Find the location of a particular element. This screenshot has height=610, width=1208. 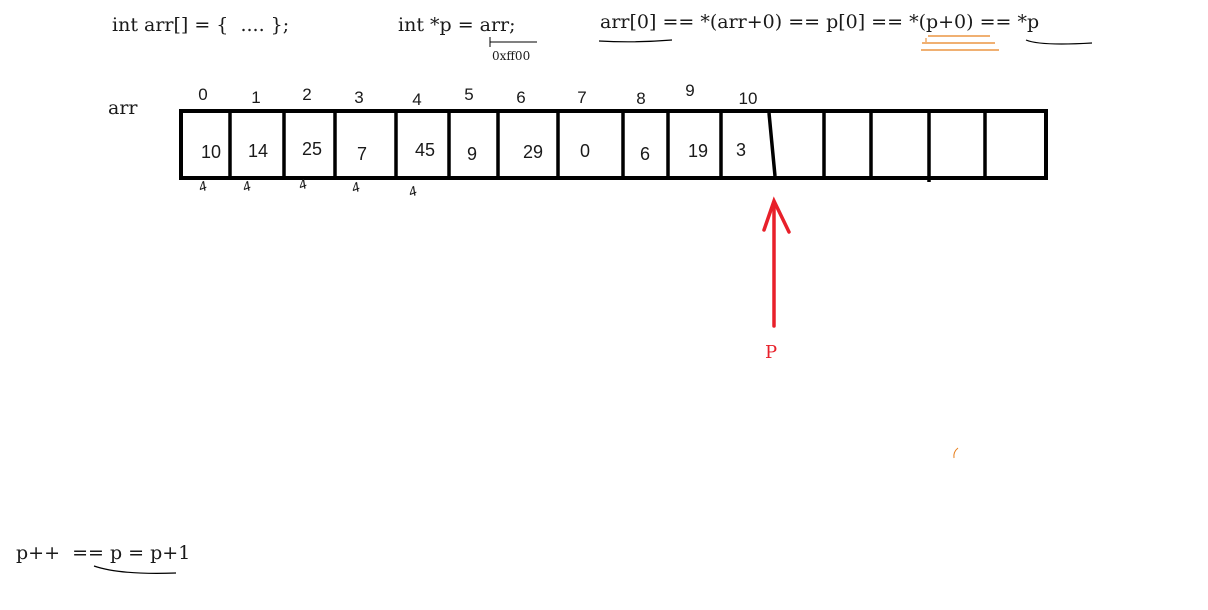

cell-value: 7 is located at coordinates (361, 154).